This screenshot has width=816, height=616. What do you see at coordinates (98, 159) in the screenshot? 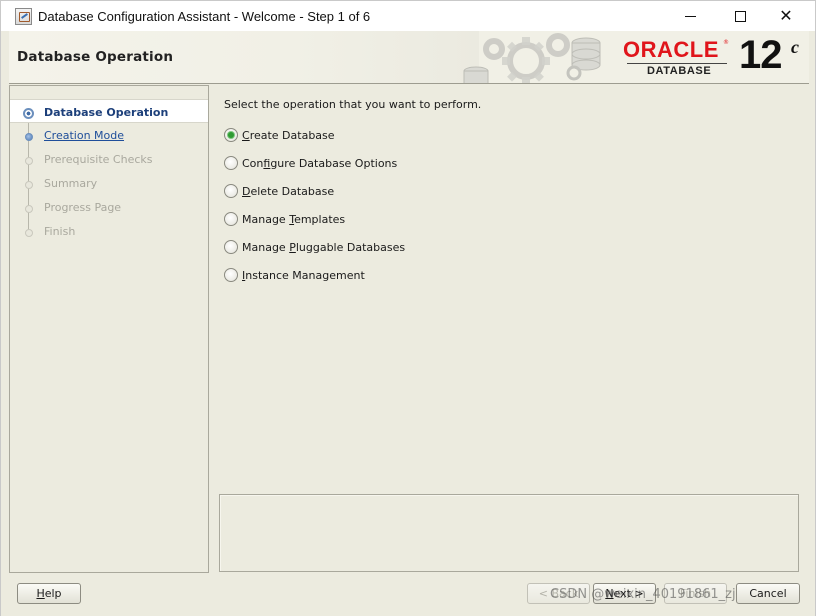
I see `nav-step-label: Prerequisite Checks` at bounding box center [98, 159].